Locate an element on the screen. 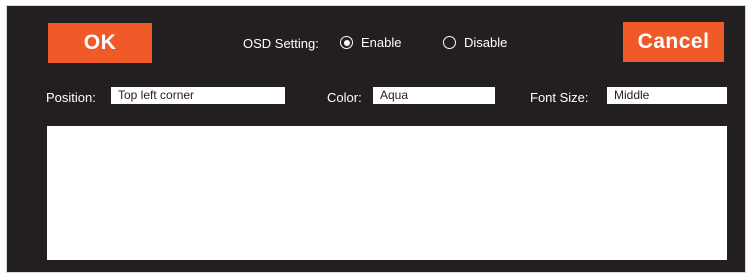 This screenshot has height=280, width=755. radio-selected-icon is located at coordinates (346, 42).